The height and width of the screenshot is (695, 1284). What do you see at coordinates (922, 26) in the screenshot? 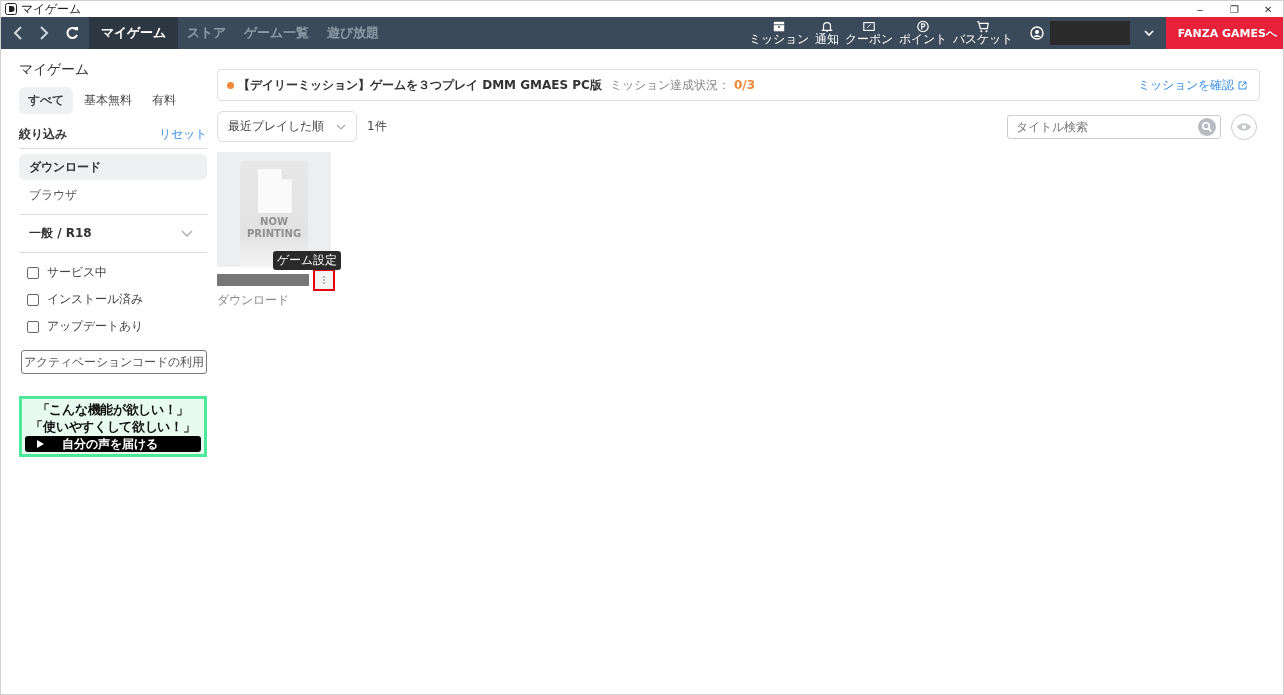
I see `point-icon` at bounding box center [922, 26].